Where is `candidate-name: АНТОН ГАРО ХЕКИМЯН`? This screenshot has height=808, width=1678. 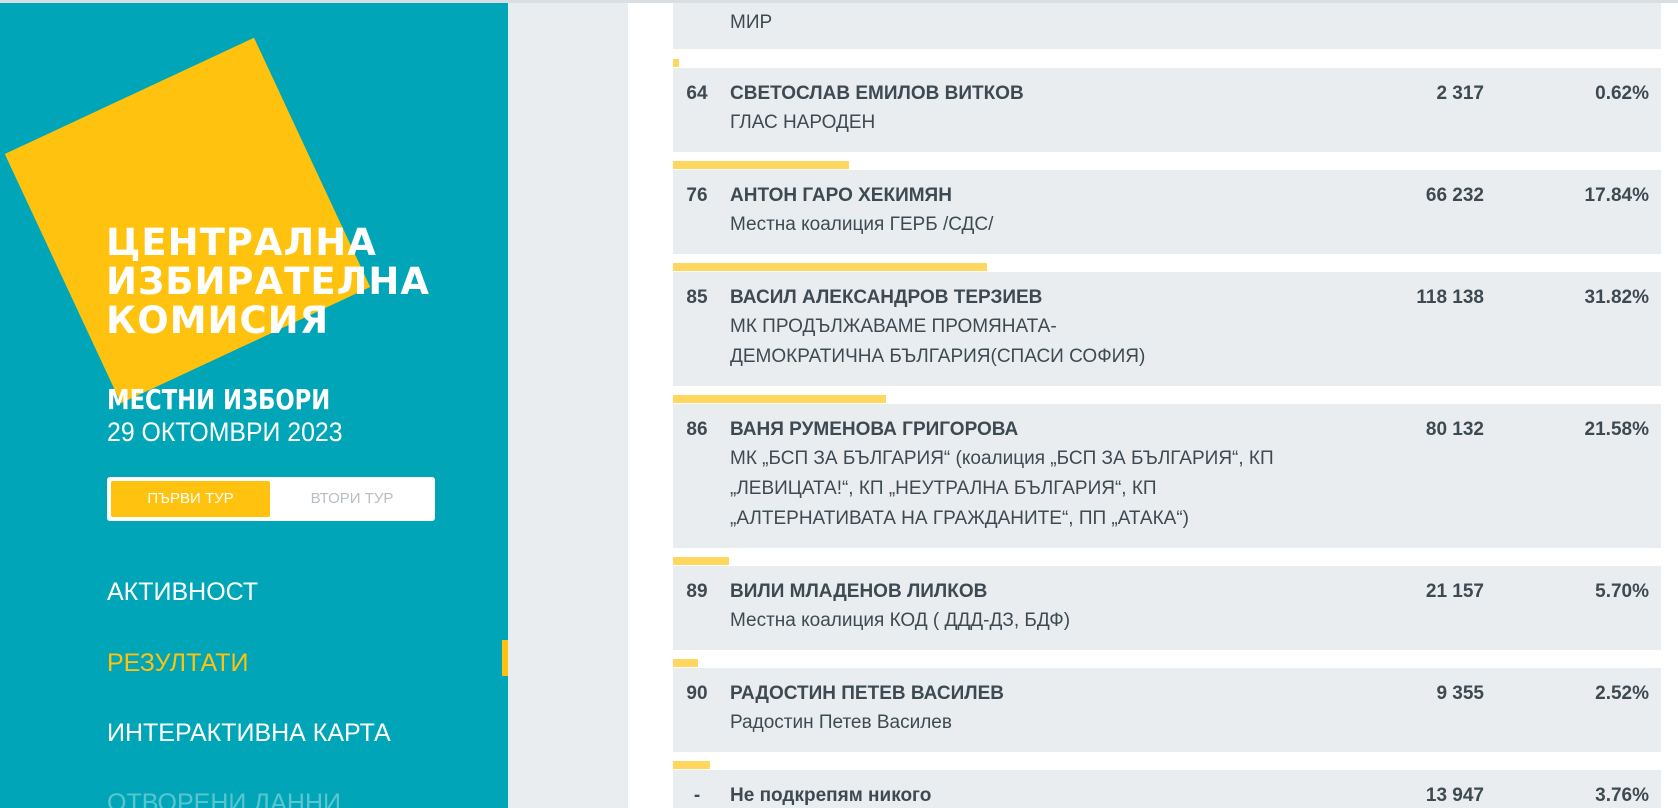 candidate-name: АНТОН ГАРО ХЕКИМЯН is located at coordinates (841, 195).